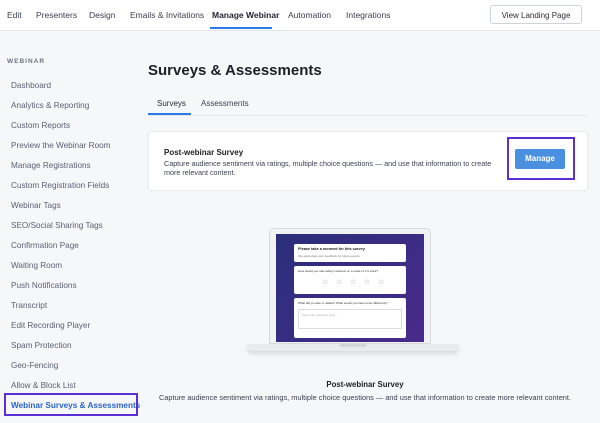 This screenshot has width=600, height=423. What do you see at coordinates (171, 103) in the screenshot?
I see `tab-surveys: Surveys` at bounding box center [171, 103].